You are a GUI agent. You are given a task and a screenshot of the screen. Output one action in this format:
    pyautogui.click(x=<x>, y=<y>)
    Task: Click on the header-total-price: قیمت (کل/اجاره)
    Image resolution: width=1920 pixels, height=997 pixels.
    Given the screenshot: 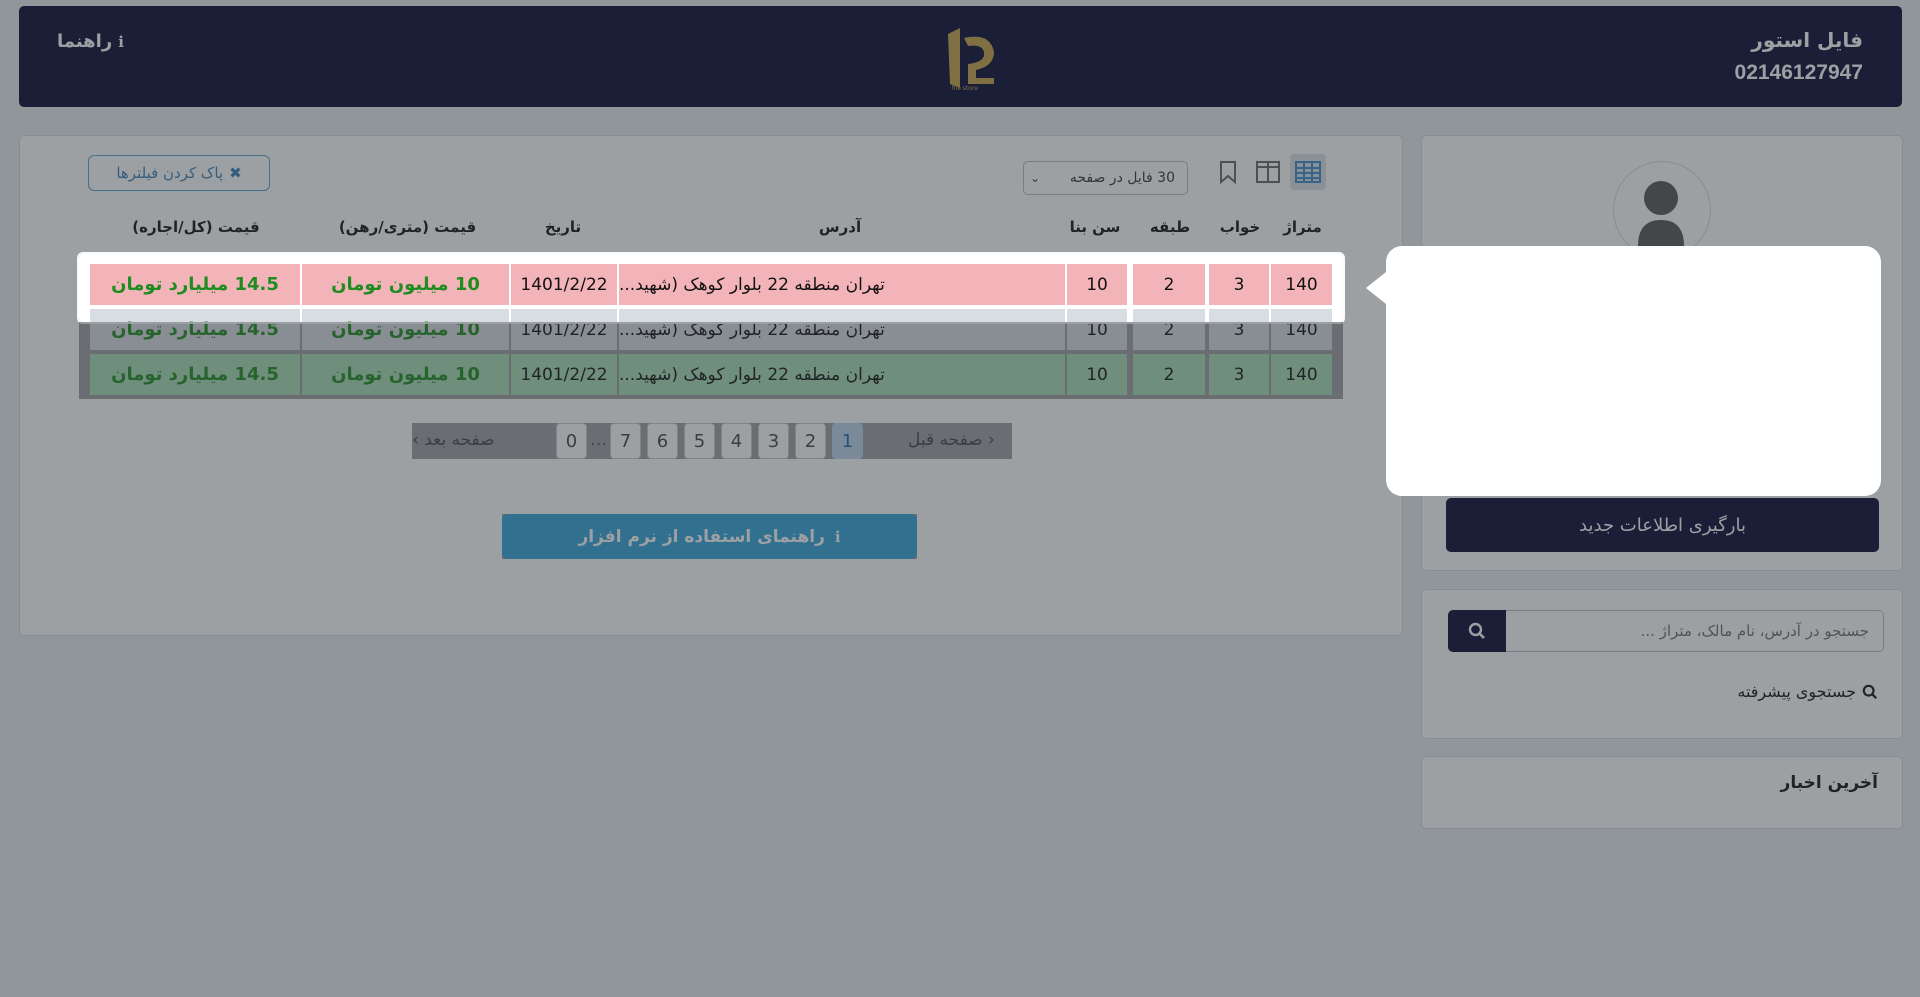 What is the action you would take?
    pyautogui.click(x=196, y=227)
    